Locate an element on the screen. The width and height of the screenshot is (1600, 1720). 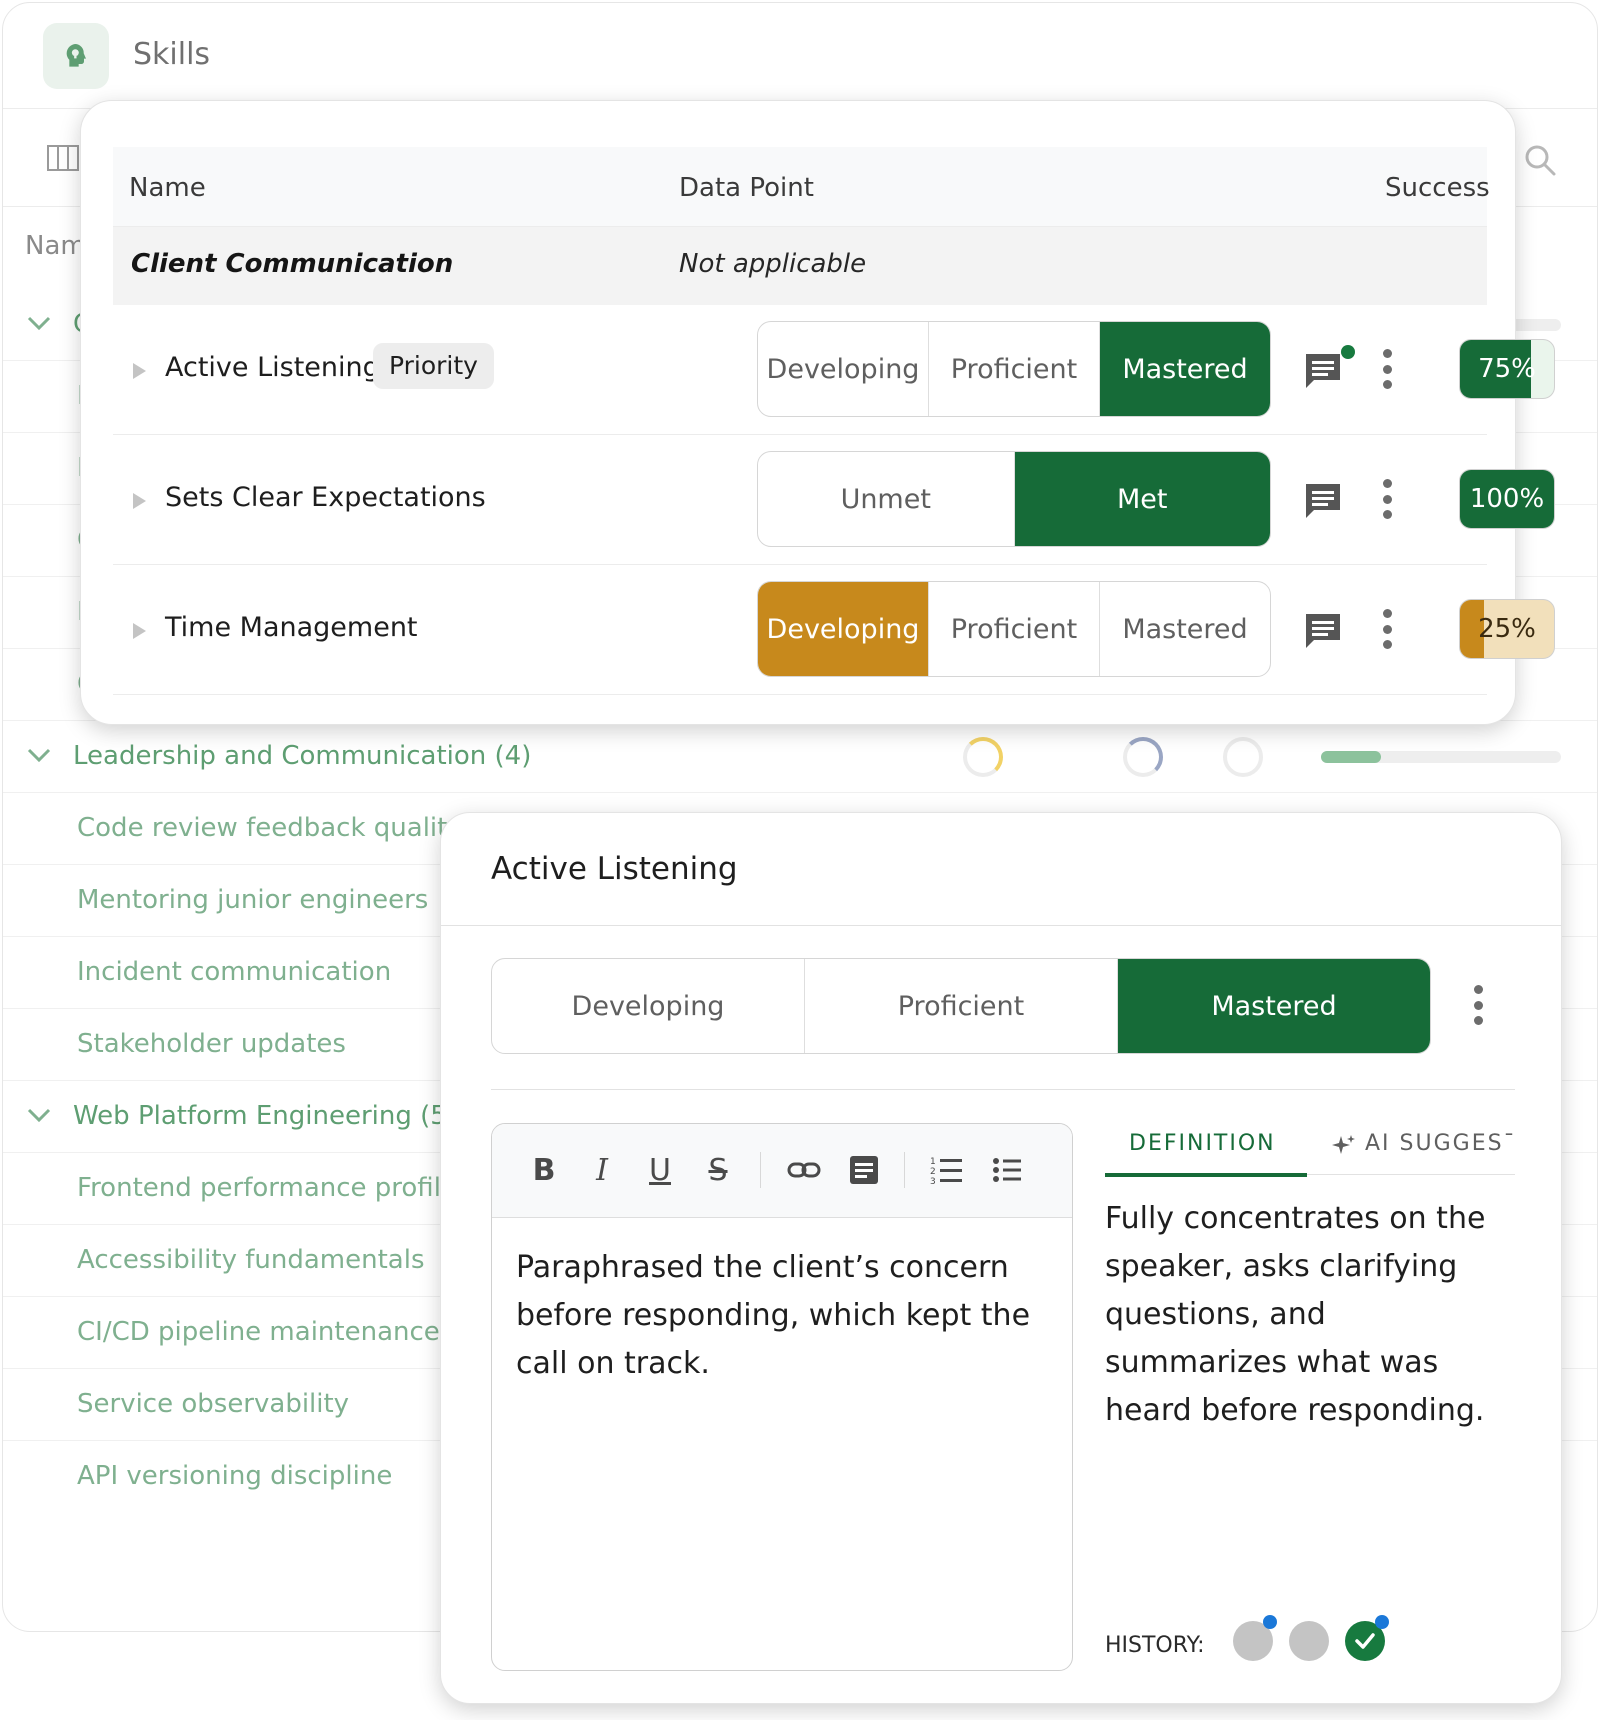
tab-ai-suggestions: AI SUGGESˉ is located at coordinates (1441, 1143).